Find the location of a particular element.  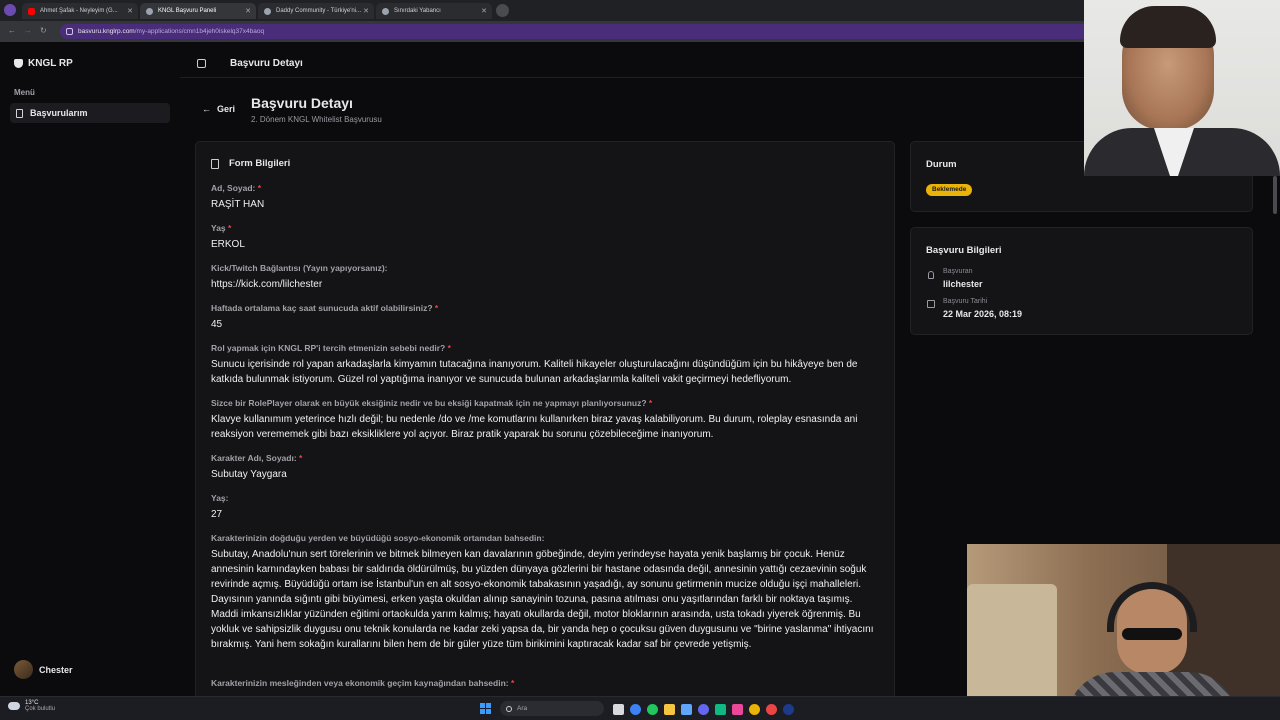

field-name: Ad, Soyad: * RAŞİT HAN is located at coordinates (546, 197).